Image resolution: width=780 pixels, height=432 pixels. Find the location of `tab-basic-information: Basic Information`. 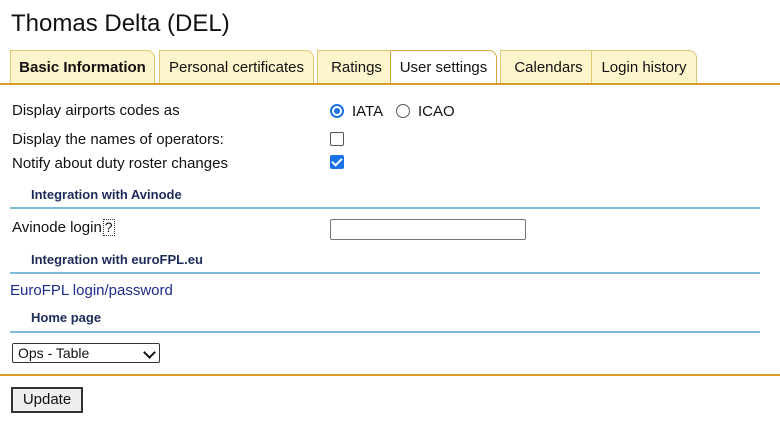

tab-basic-information: Basic Information is located at coordinates (82, 66).